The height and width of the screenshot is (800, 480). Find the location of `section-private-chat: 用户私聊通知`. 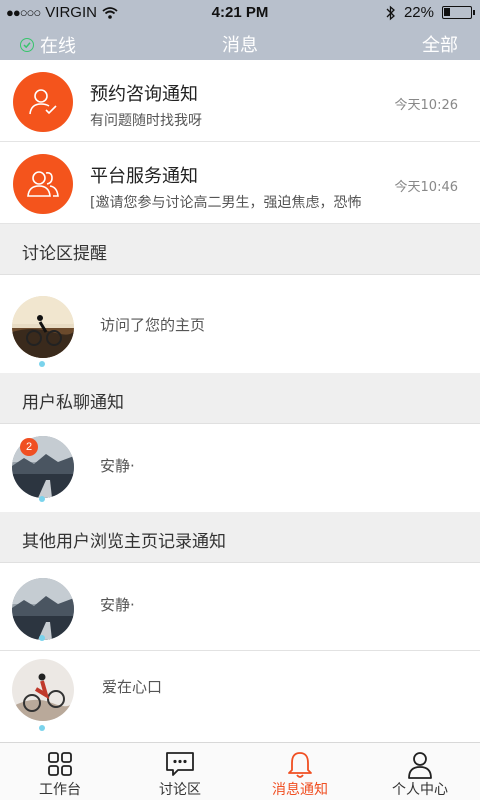

section-private-chat: 用户私聊通知 is located at coordinates (240, 398).